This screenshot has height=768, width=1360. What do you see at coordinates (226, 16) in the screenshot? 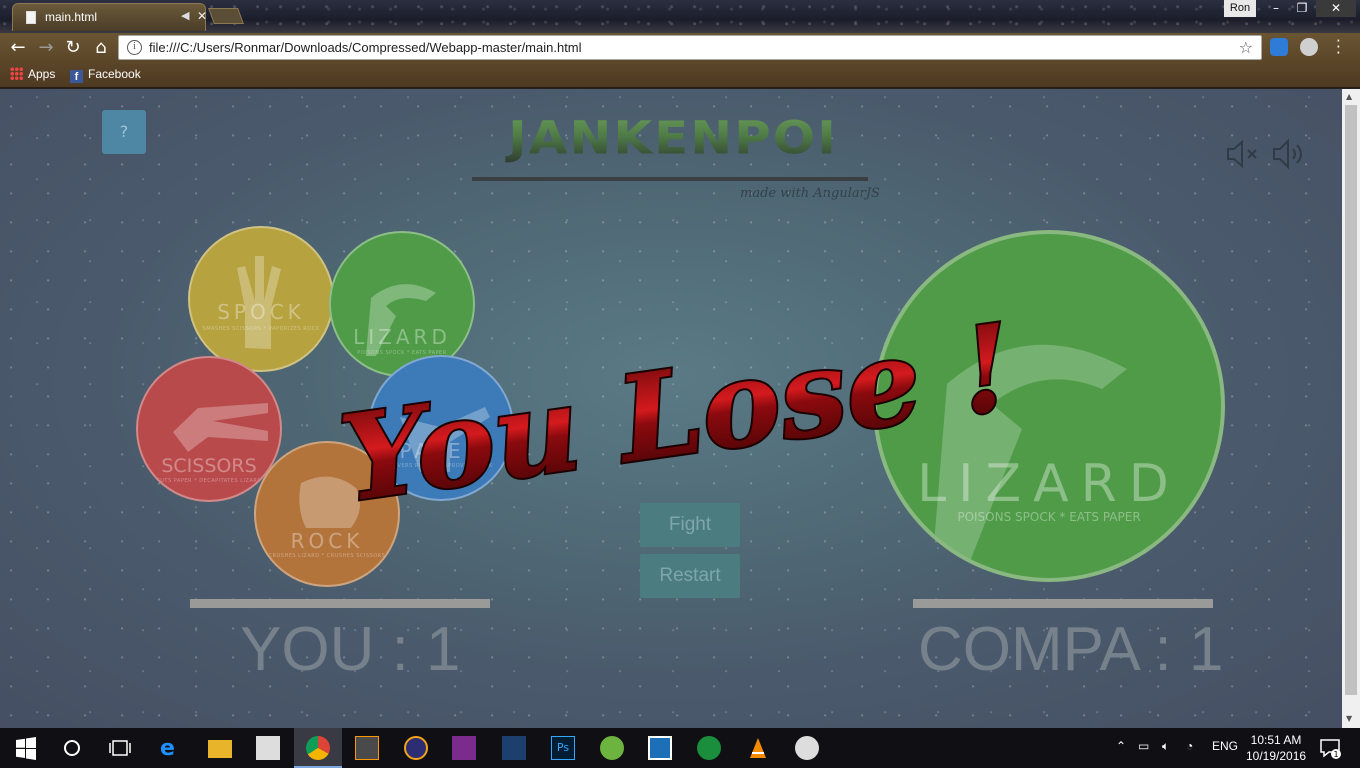
I see `new-tab-button` at bounding box center [226, 16].